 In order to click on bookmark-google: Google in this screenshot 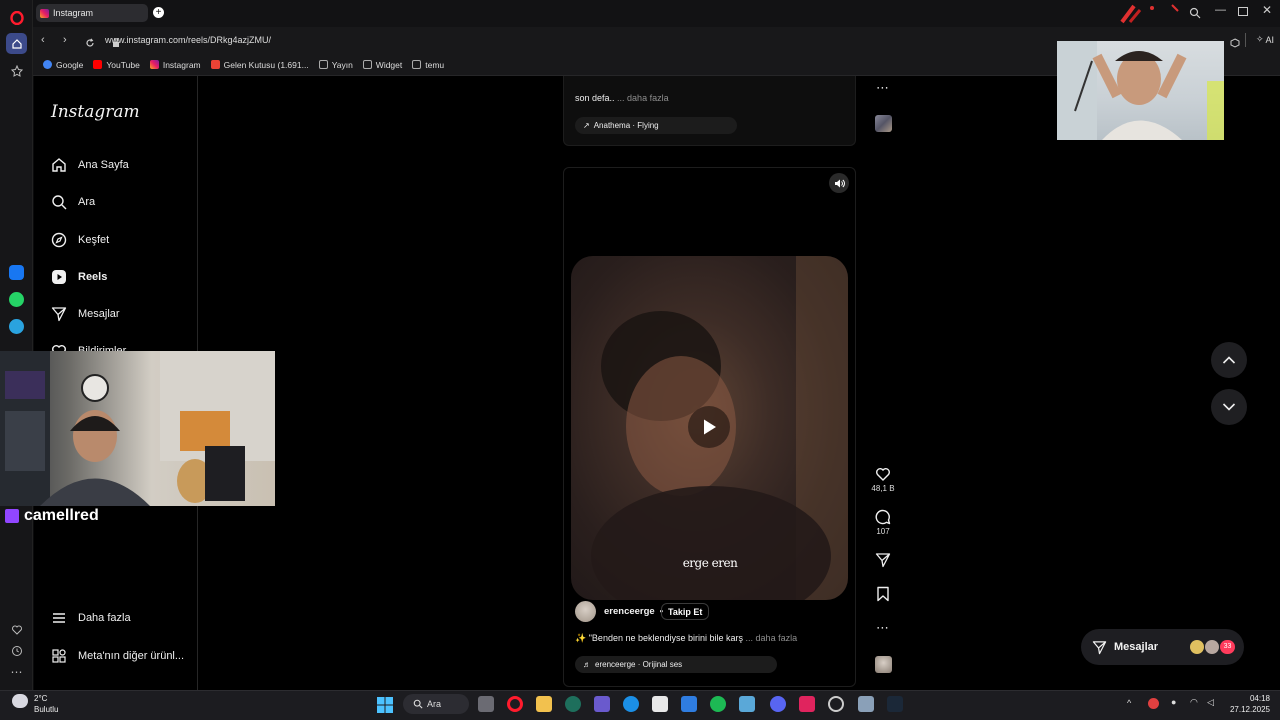, I will do `click(63, 65)`.